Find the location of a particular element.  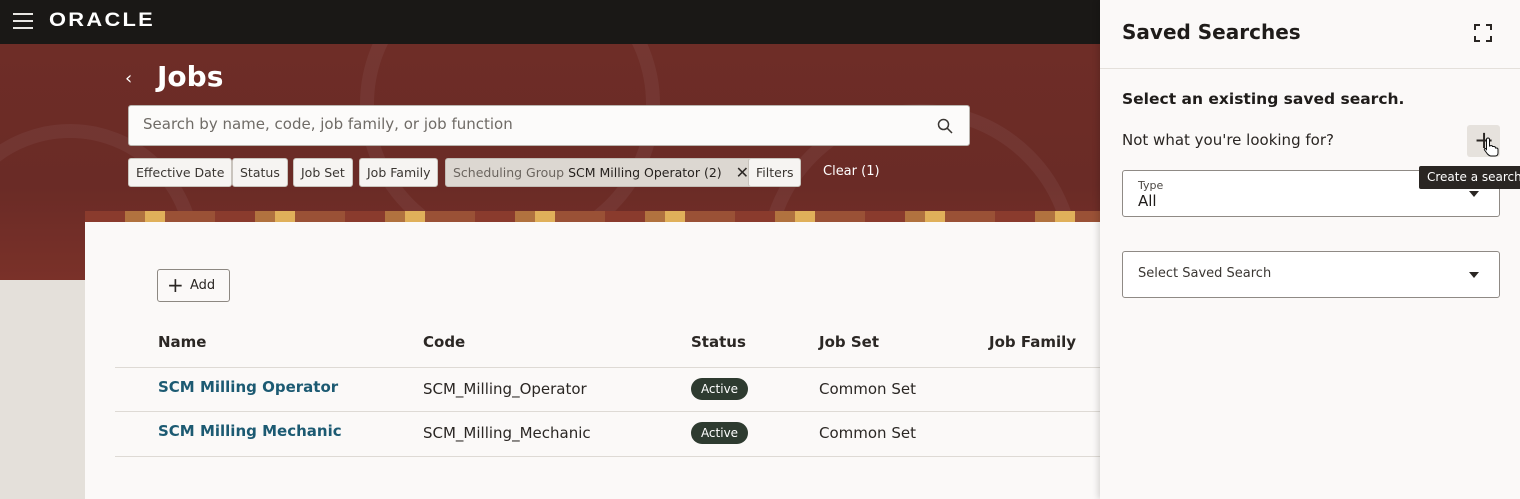

job-name-link: SCM Milling Operator is located at coordinates (248, 387).